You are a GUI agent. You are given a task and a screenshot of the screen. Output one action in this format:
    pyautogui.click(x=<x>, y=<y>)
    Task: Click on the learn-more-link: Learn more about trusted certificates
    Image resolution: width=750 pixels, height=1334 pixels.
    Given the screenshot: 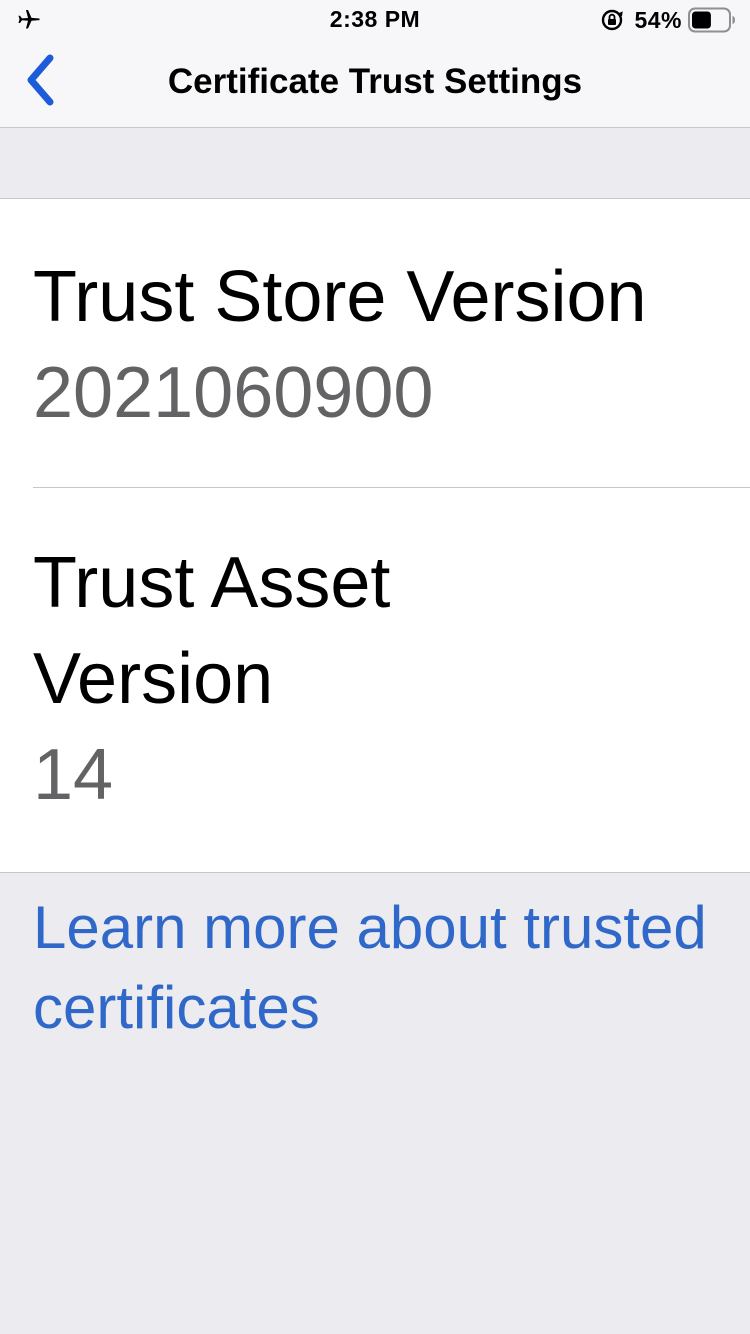 What is the action you would take?
    pyautogui.click(x=373, y=968)
    